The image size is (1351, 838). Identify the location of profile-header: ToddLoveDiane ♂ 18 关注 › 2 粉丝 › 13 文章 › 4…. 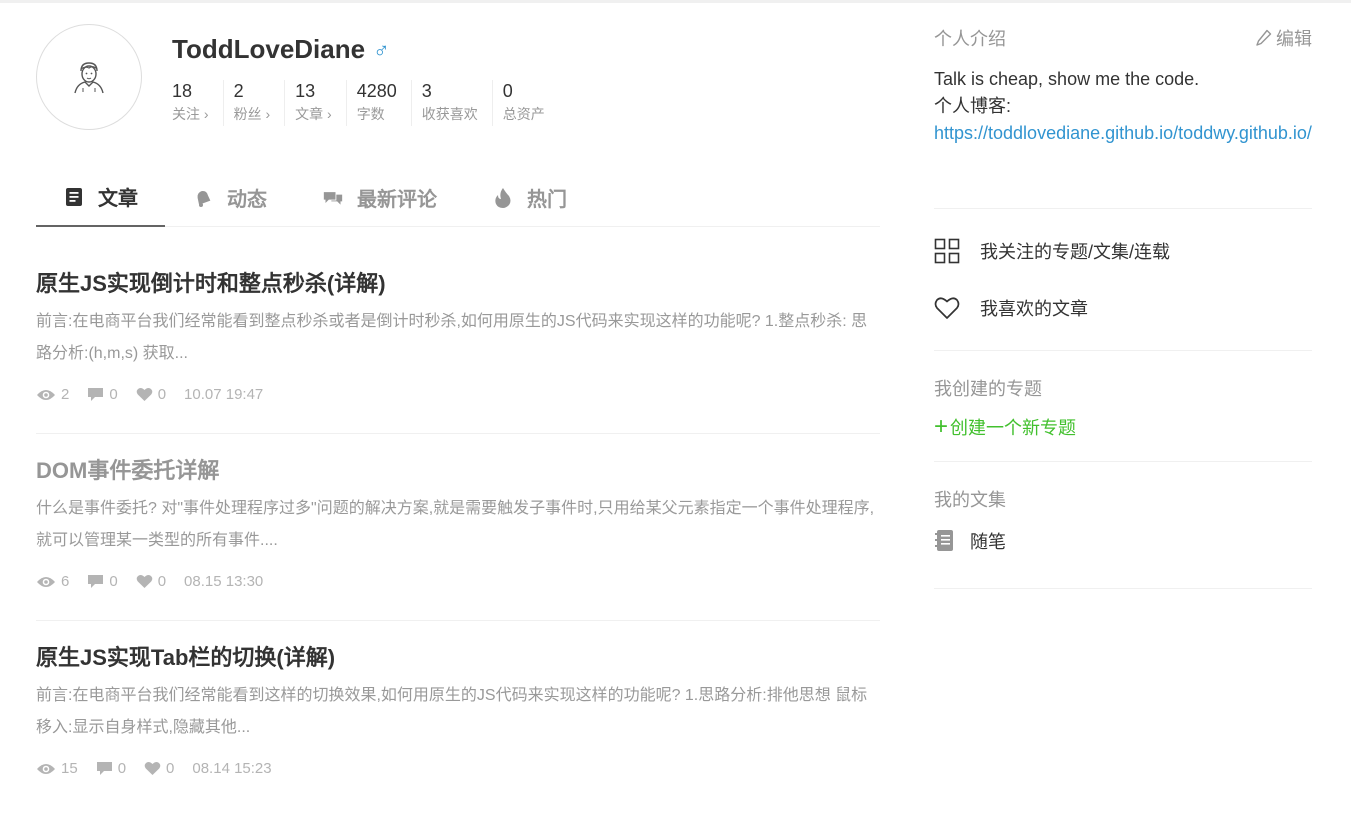
(458, 79).